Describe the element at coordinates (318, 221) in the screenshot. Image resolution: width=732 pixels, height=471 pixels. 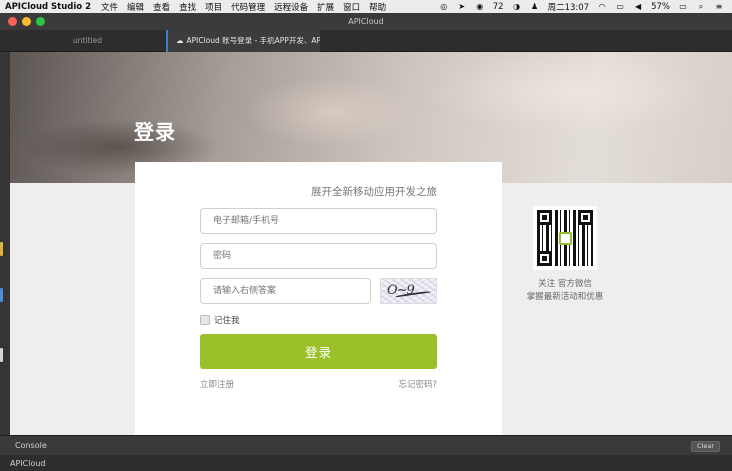
I see `email-phone-input` at that location.